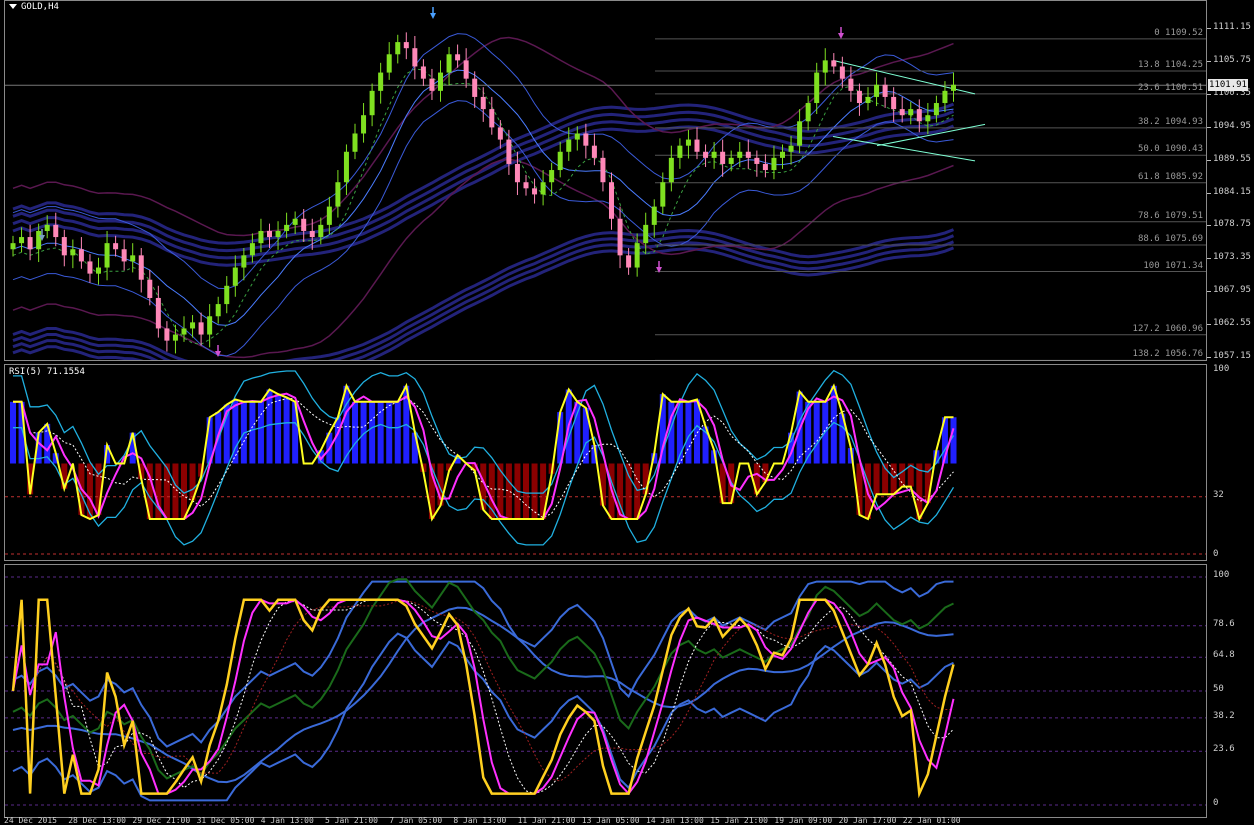 Image resolution: width=1254 pixels, height=825 pixels. What do you see at coordinates (1173, 265) in the screenshot?
I see `fibo-level-label: 100 1071.34` at bounding box center [1173, 265].